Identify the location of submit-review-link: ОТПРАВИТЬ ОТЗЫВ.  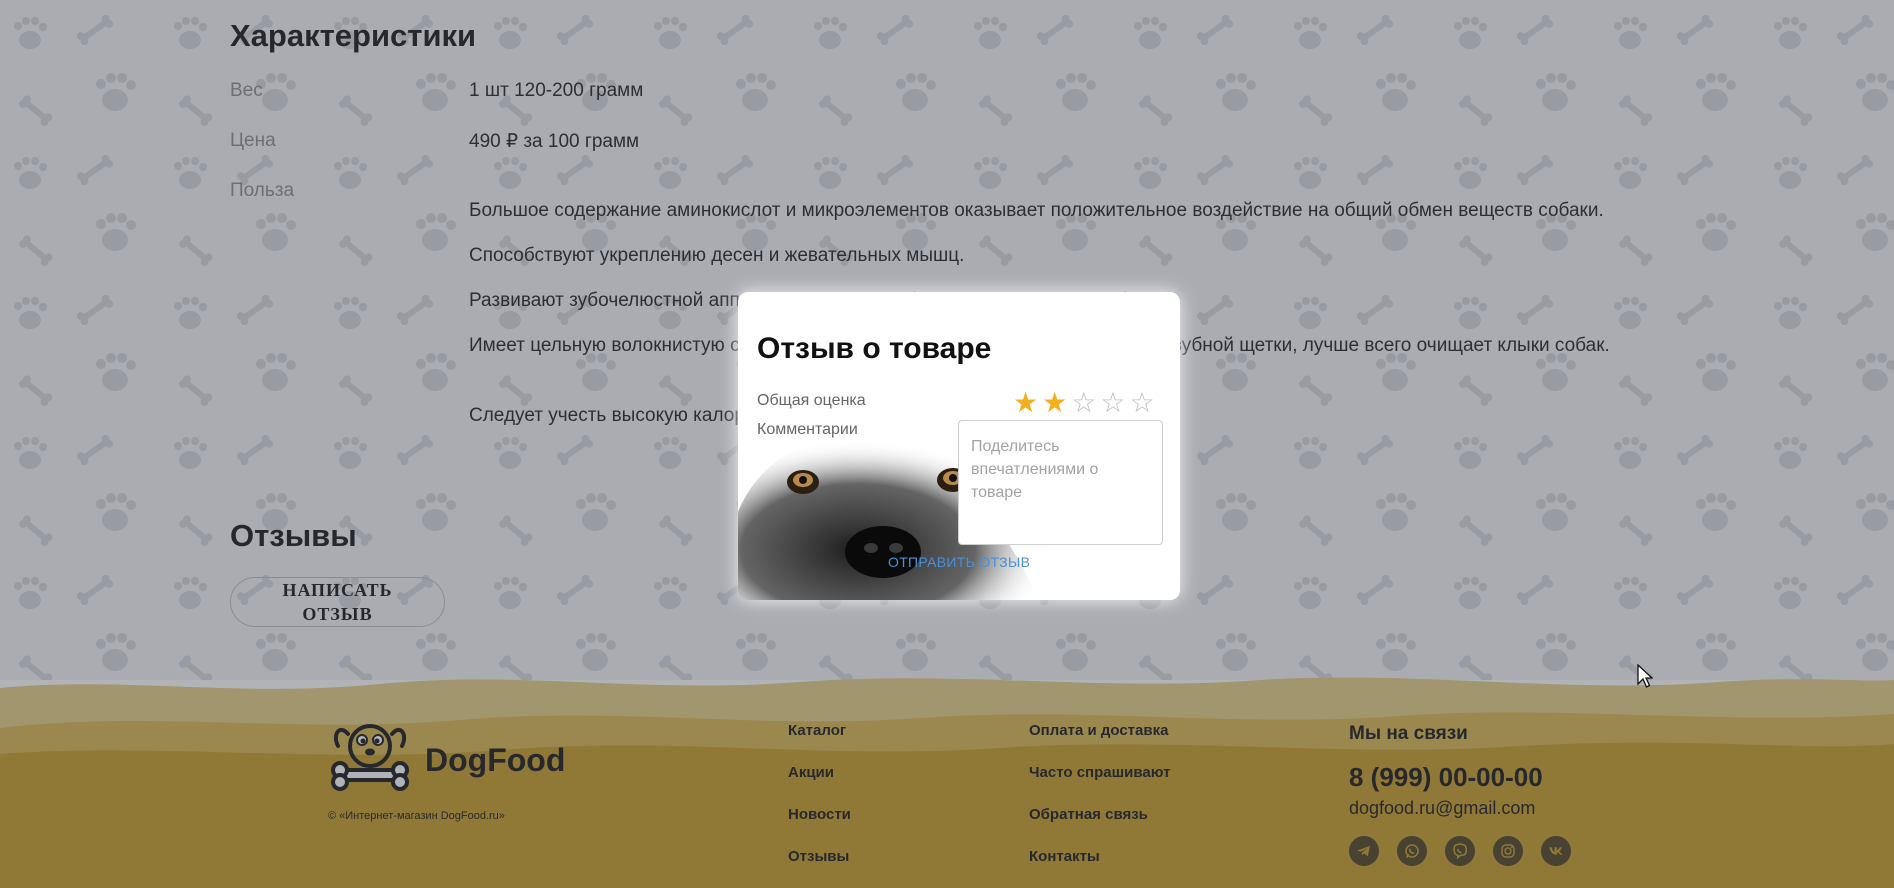
(959, 562).